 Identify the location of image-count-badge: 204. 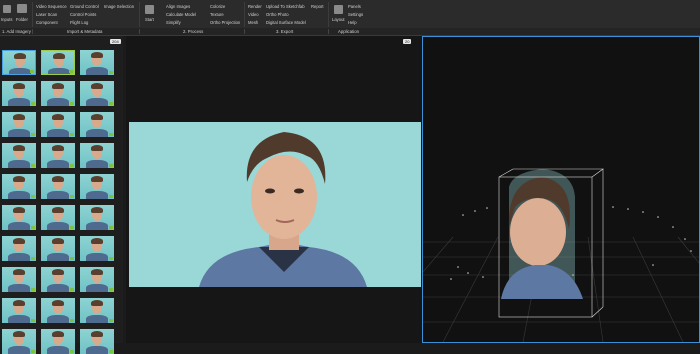
(115, 41).